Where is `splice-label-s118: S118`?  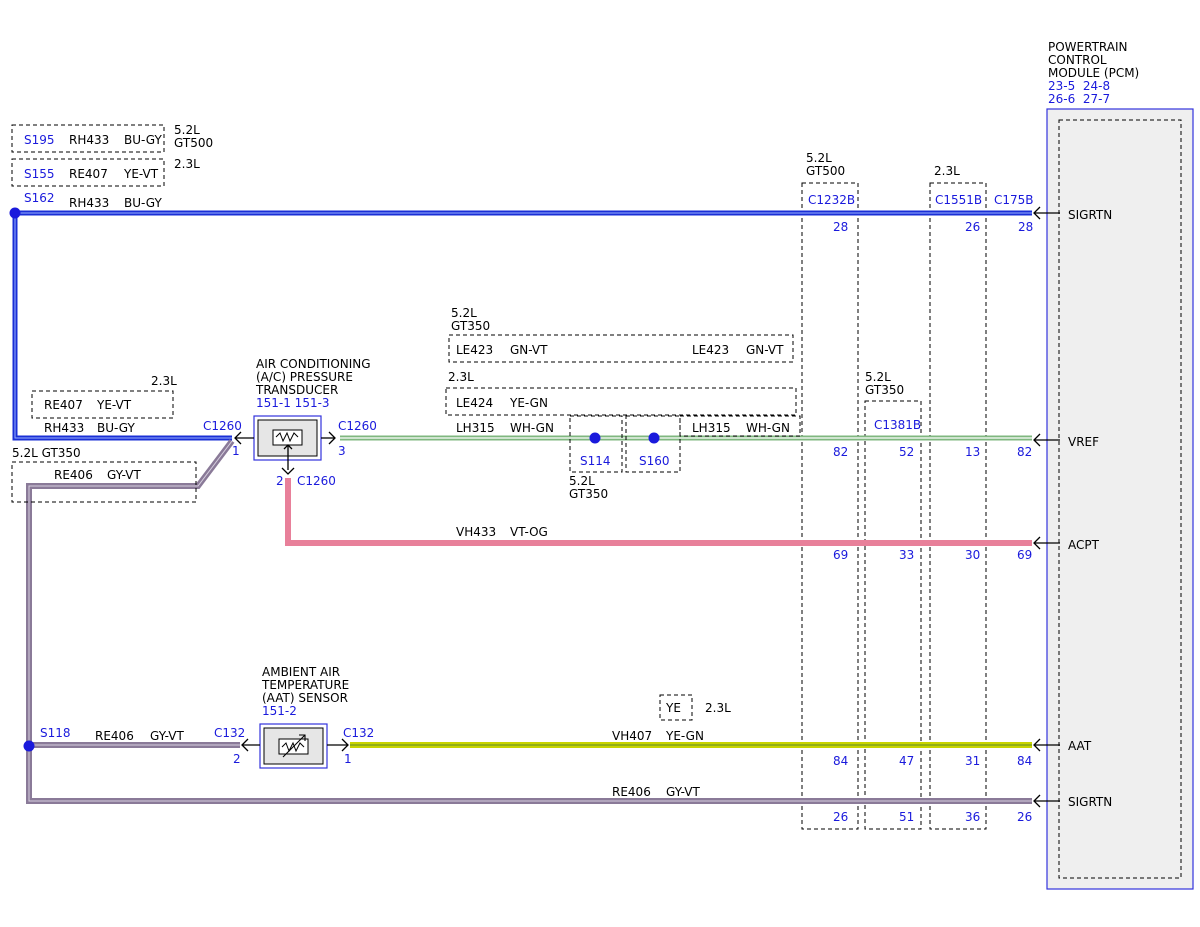 splice-label-s118: S118 is located at coordinates (55, 733).